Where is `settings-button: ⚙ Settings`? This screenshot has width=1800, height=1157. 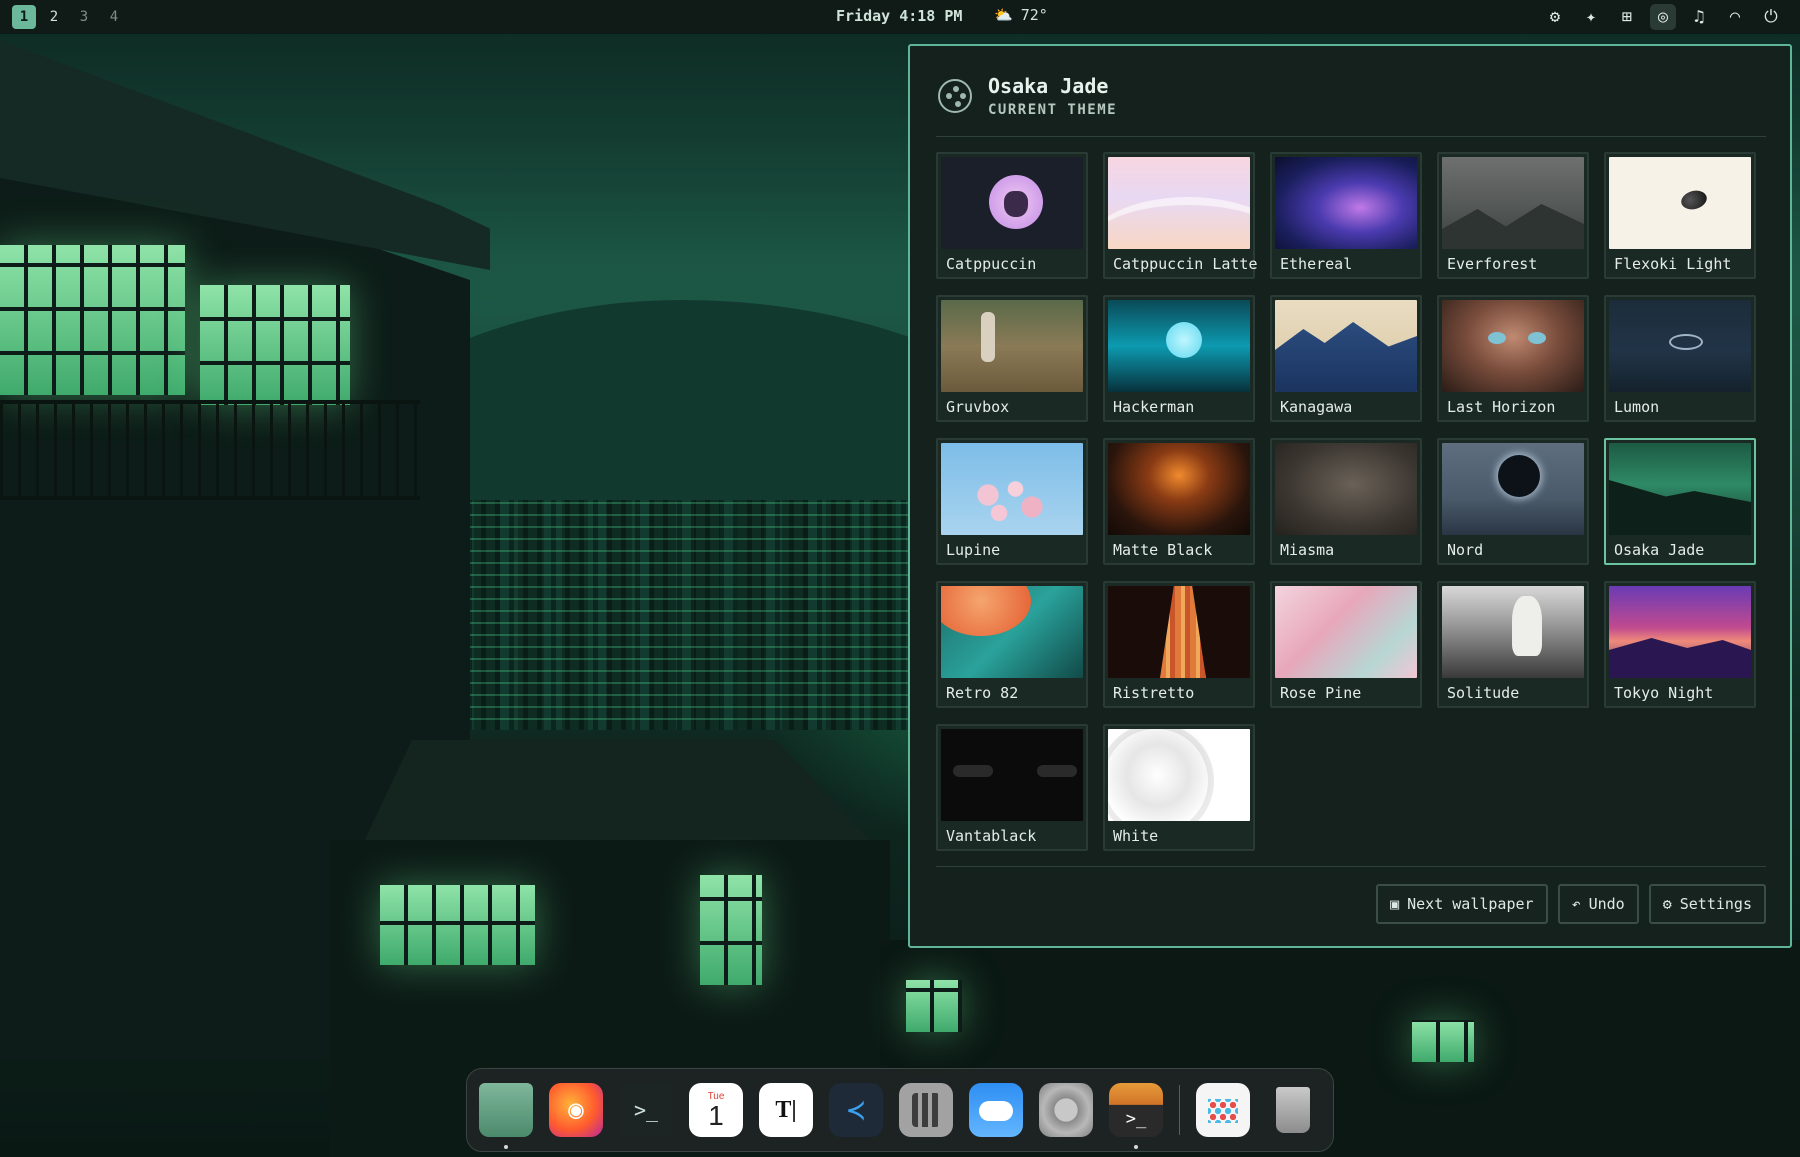
settings-button: ⚙ Settings is located at coordinates (1707, 904).